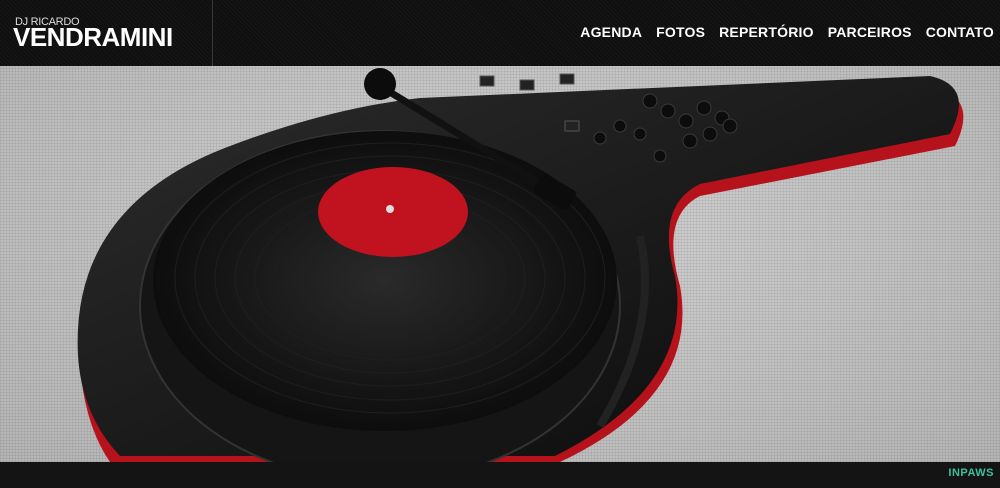 Image resolution: width=1000 pixels, height=488 pixels. I want to click on logo-title: VENDRAMINI, so click(93, 37).